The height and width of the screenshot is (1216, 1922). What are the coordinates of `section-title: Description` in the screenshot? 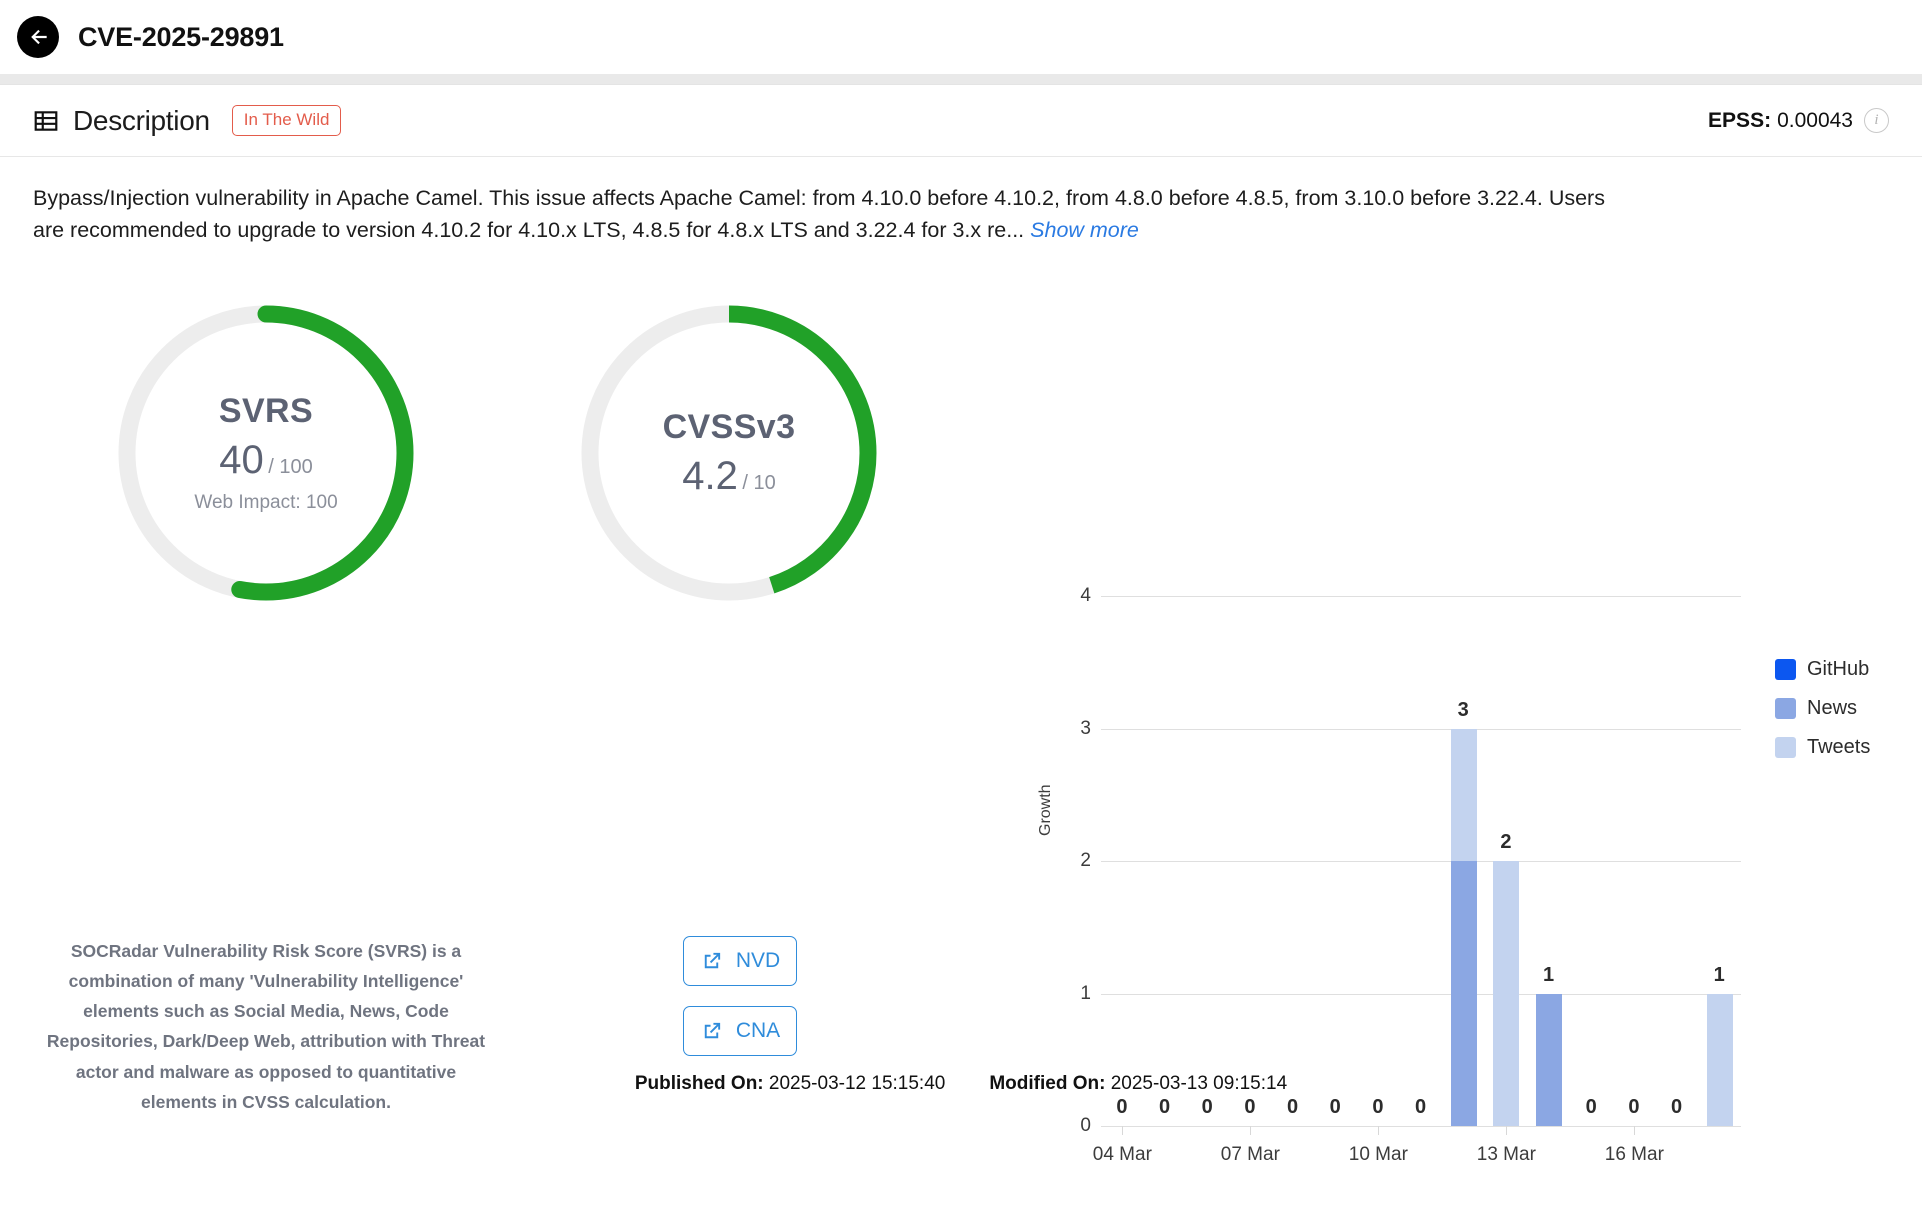 It's located at (141, 120).